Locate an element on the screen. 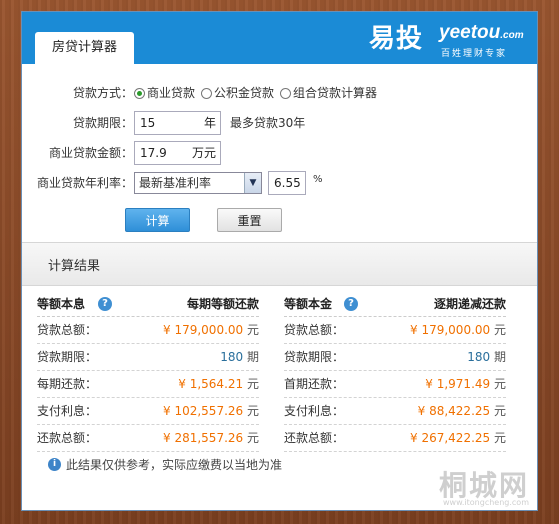 This screenshot has width=559, height=524. rate-type-select: 最新基准利率 ▼ is located at coordinates (198, 183).